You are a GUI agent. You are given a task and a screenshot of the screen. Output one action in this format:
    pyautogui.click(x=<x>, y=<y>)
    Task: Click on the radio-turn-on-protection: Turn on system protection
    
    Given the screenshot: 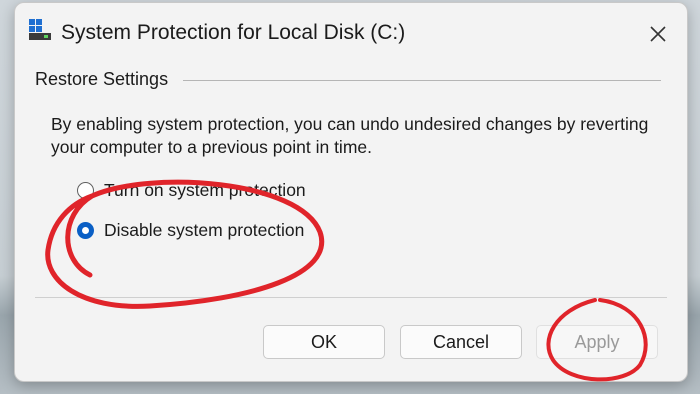 What is the action you would take?
    pyautogui.click(x=191, y=190)
    